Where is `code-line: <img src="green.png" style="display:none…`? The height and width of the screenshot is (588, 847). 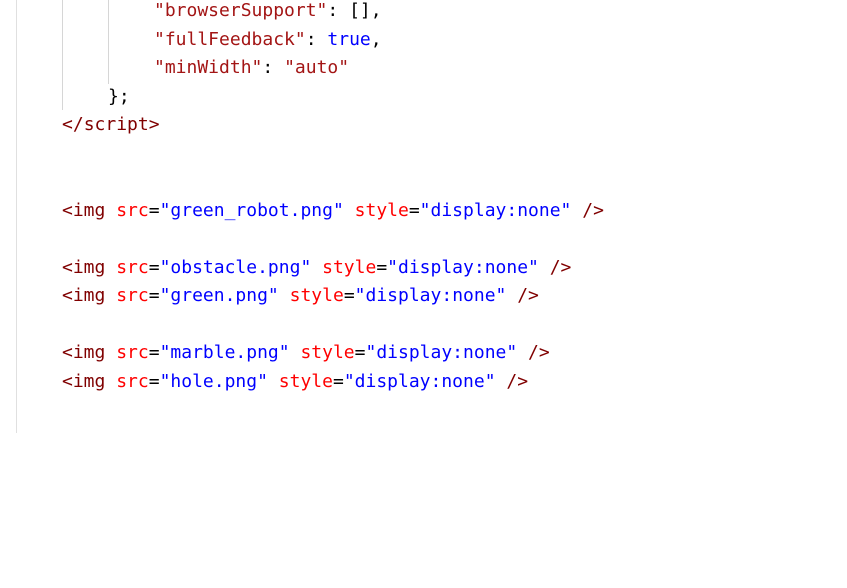 code-line: <img src="green.png" style="display:none… is located at coordinates (300, 295).